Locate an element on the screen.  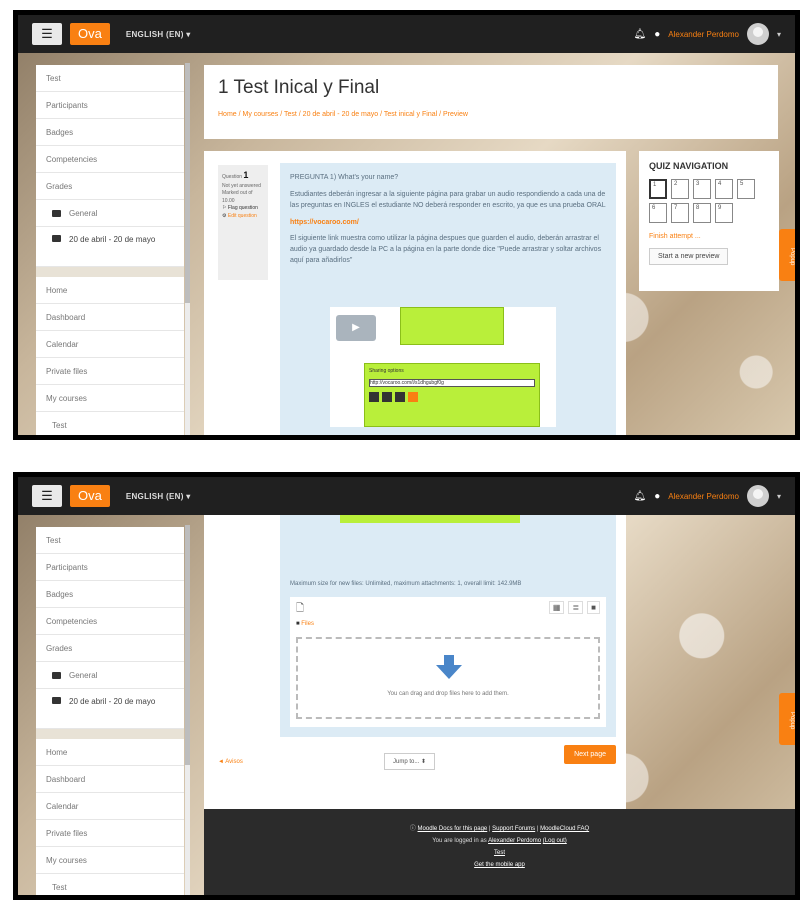
edit-question: ⚙ Edit question is located at coordinates (243, 217).